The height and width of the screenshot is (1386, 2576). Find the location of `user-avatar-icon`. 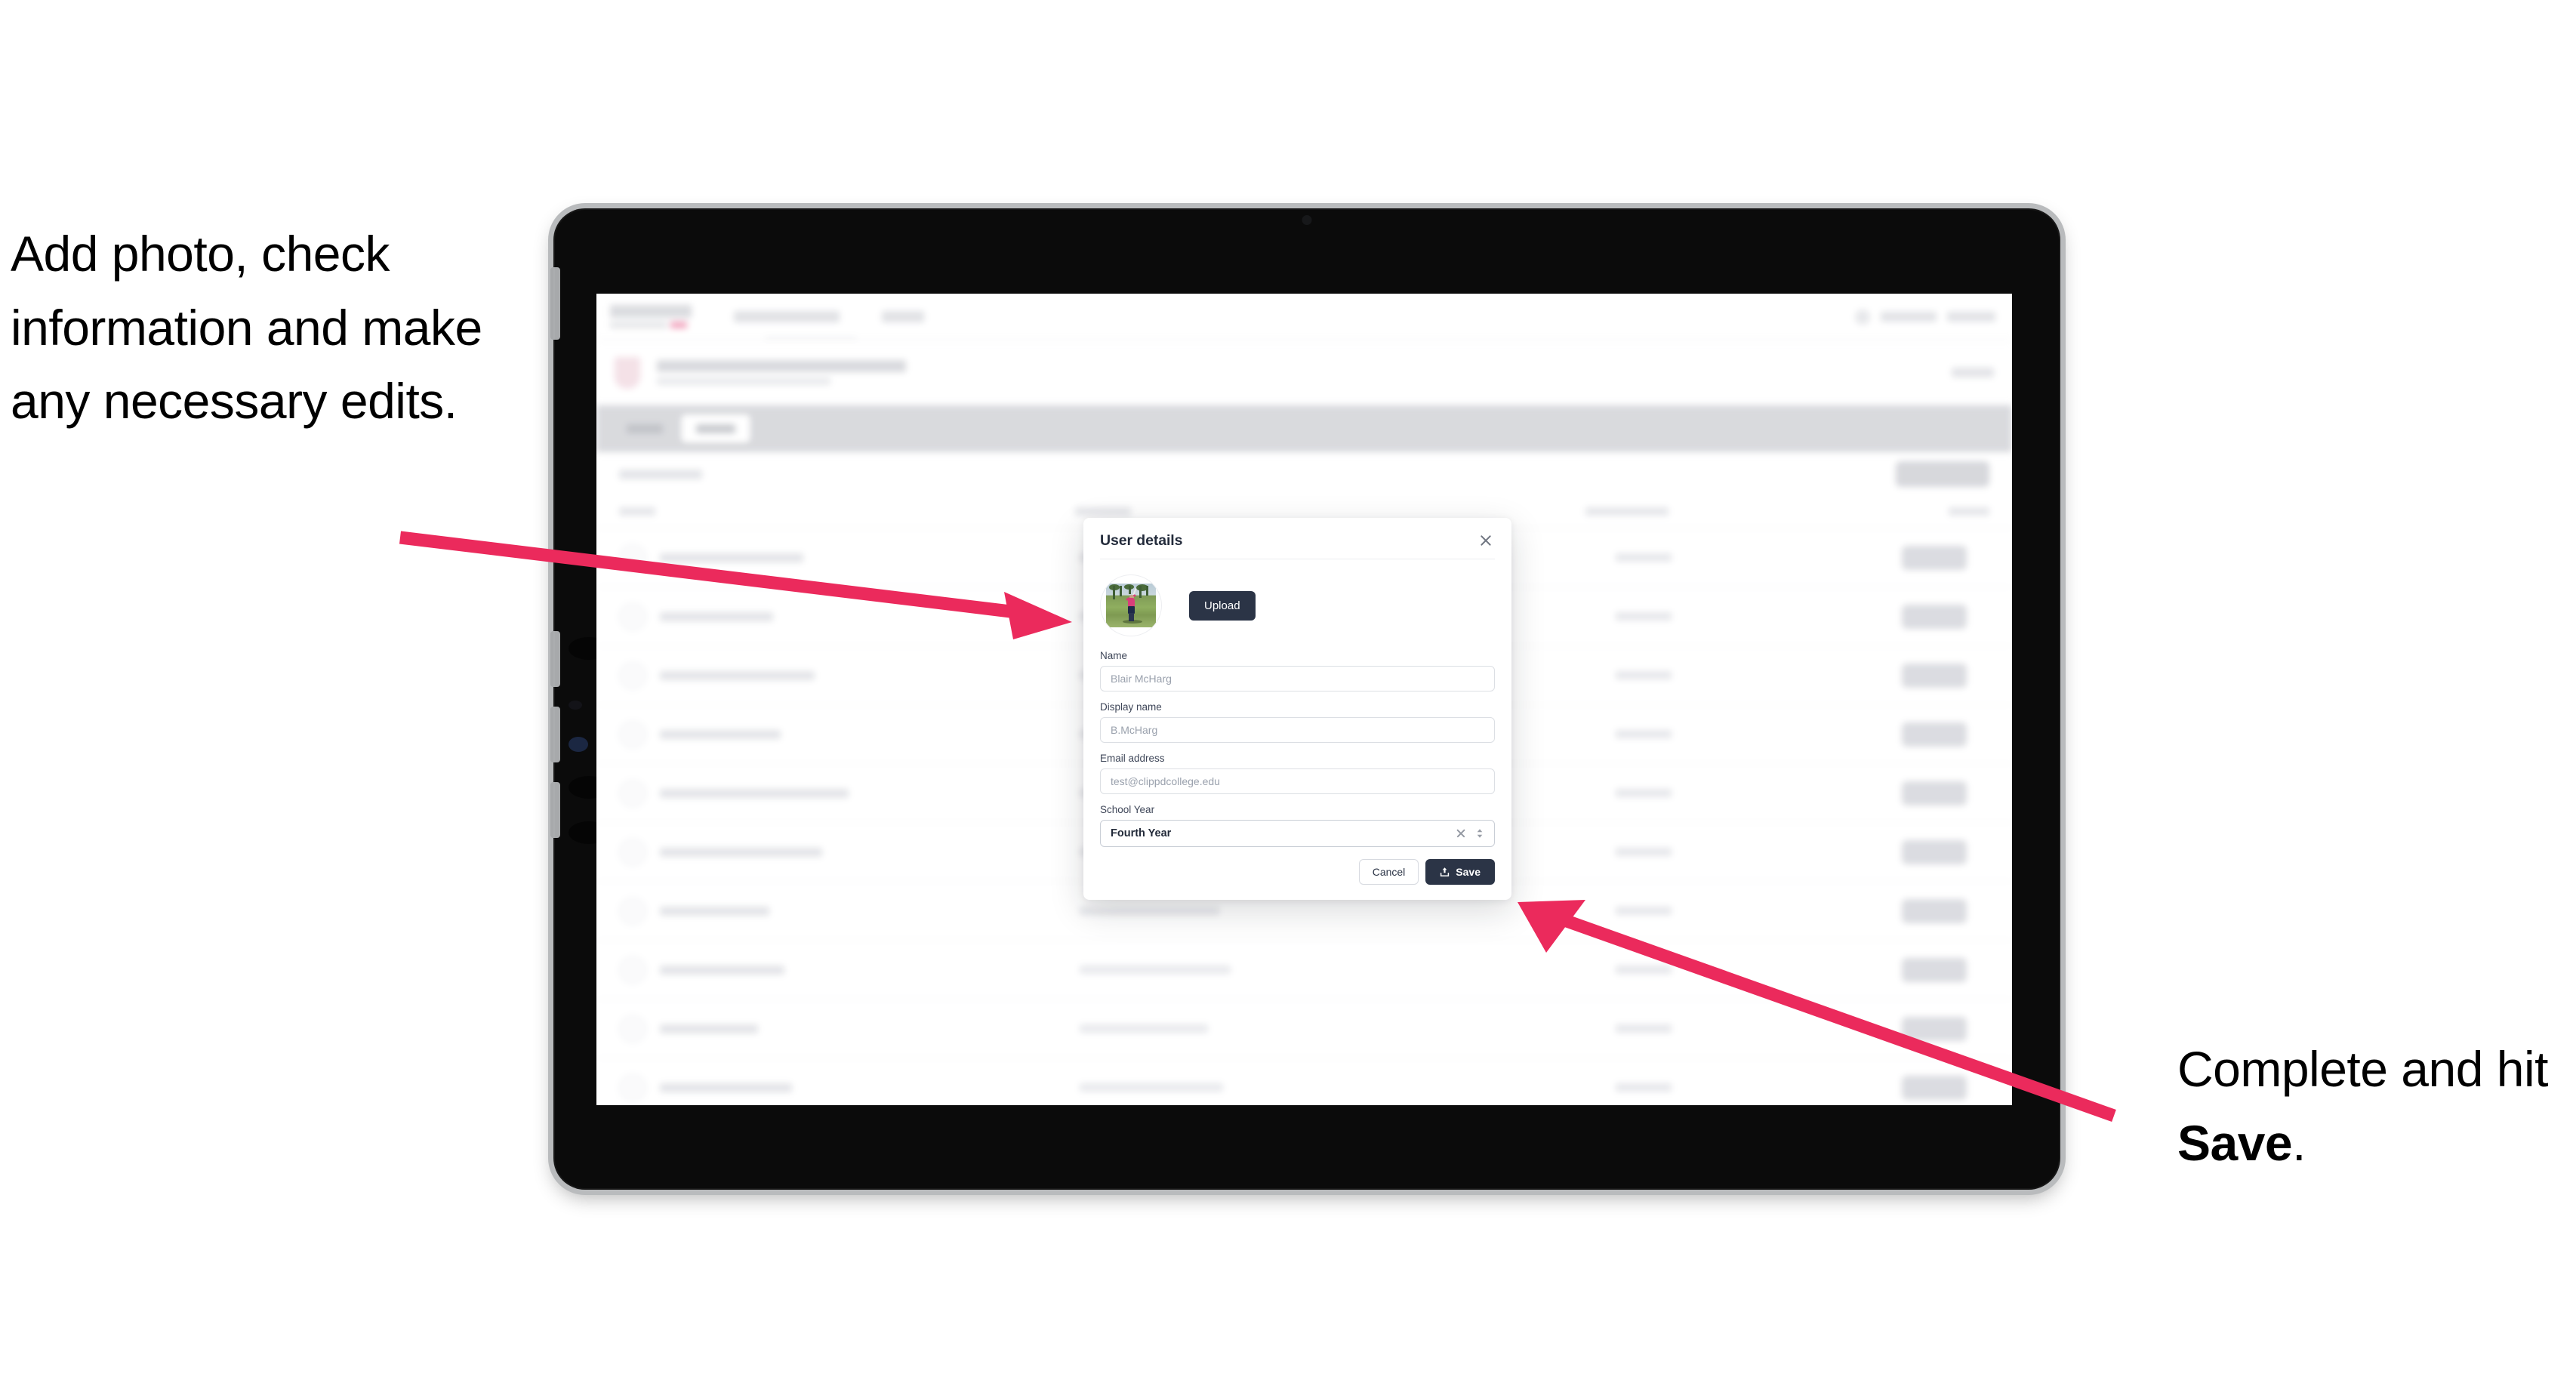

user-avatar-icon is located at coordinates (1863, 317).